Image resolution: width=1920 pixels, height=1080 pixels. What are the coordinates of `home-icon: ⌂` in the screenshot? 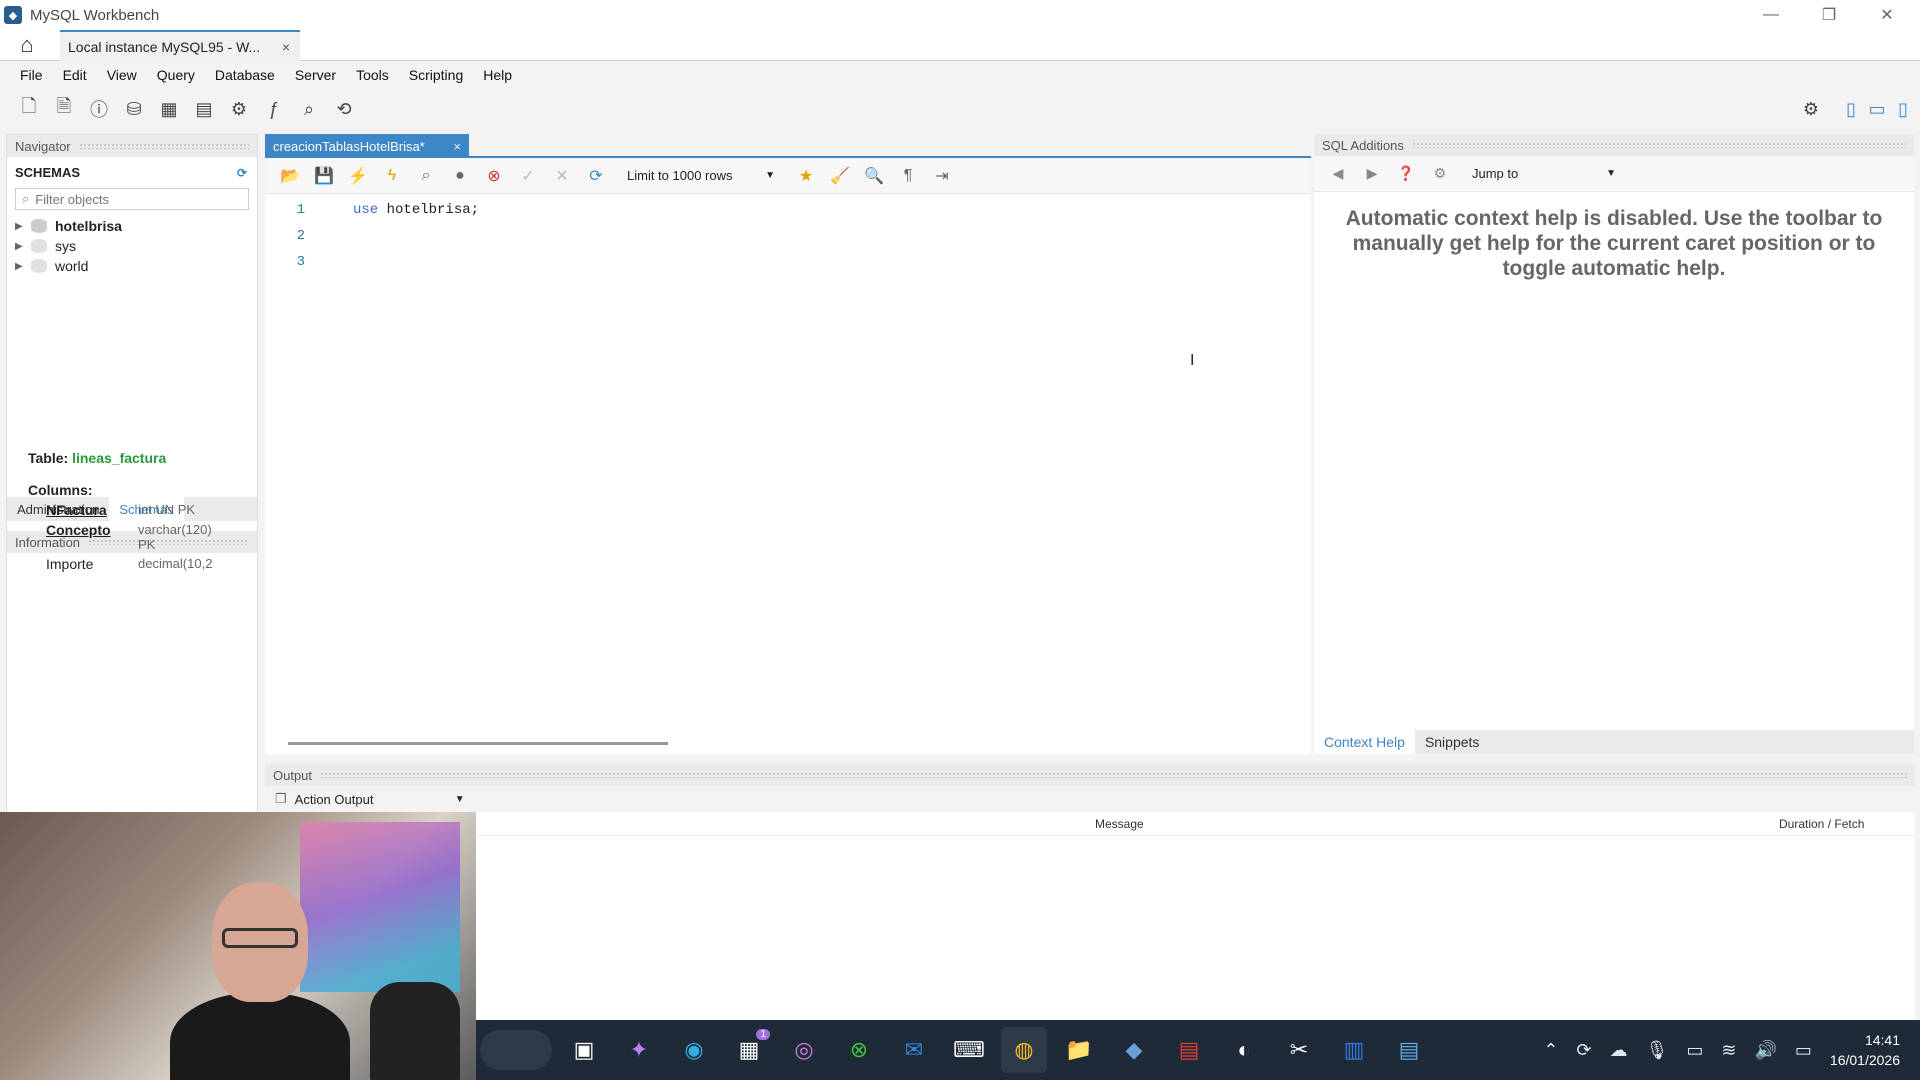 It's located at (27, 45).